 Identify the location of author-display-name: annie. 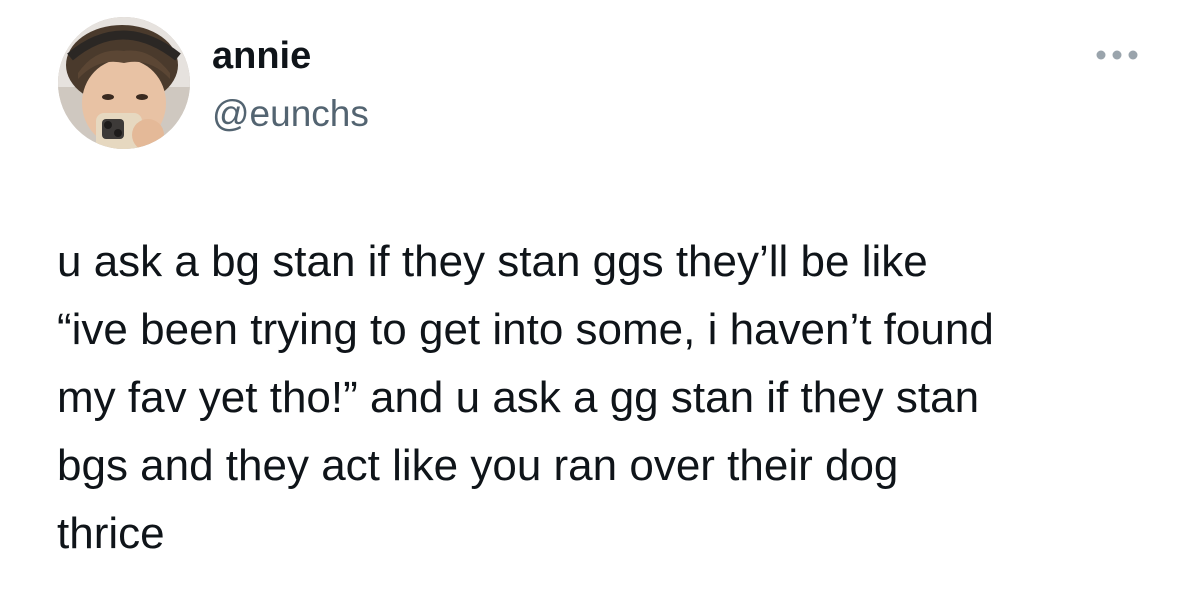
(261, 56).